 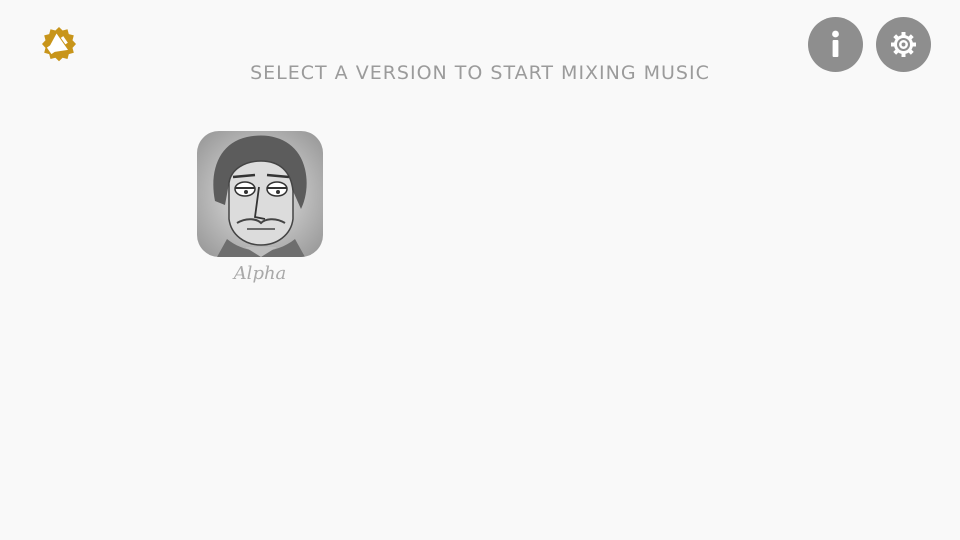 I want to click on megaphone-badge-icon, so click(x=59, y=44).